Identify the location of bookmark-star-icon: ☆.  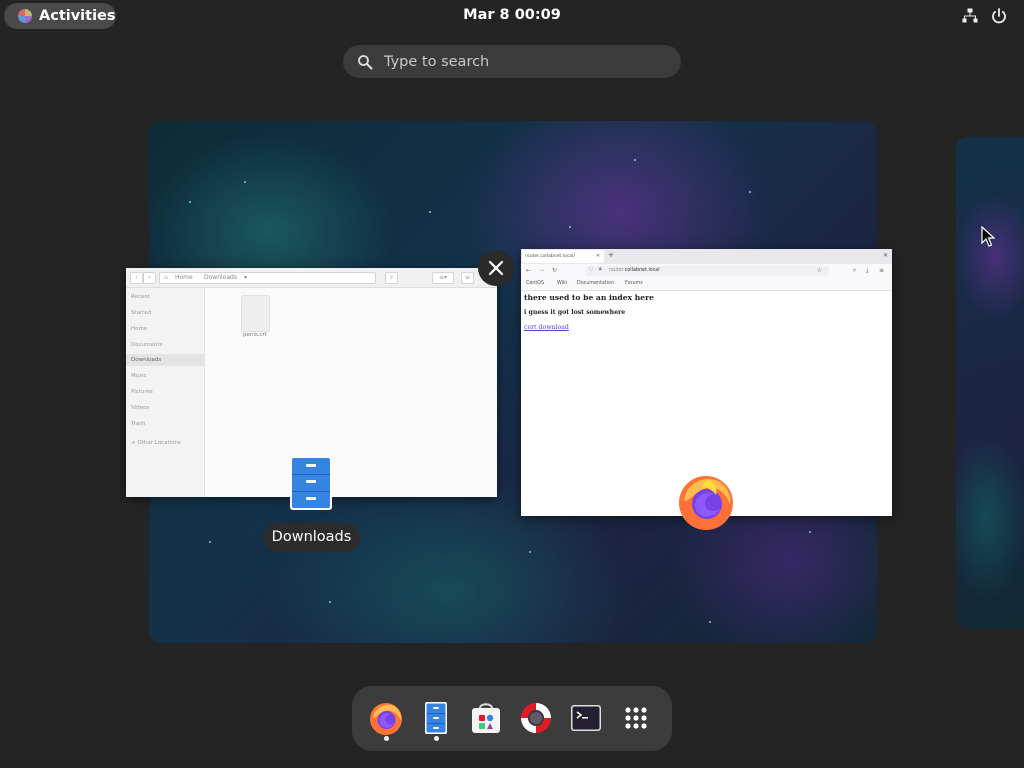
(820, 270).